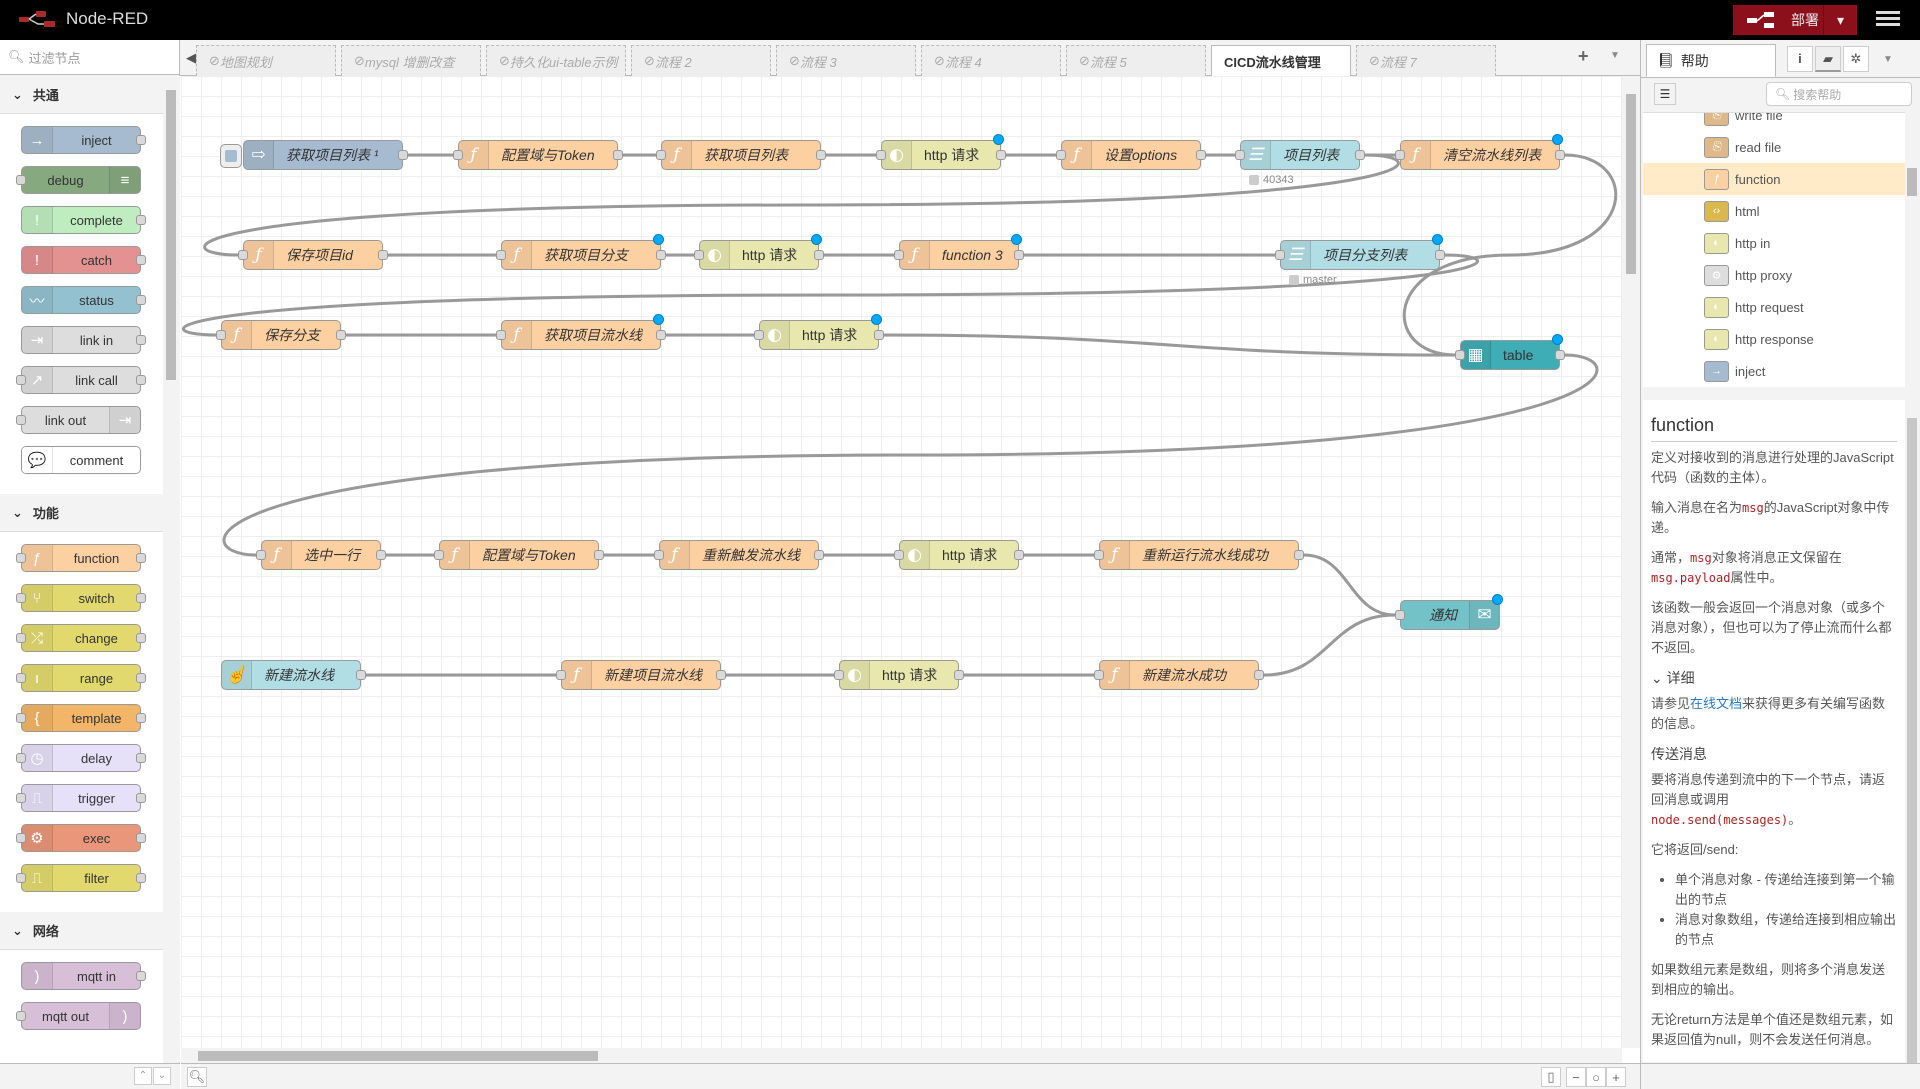  Describe the element at coordinates (81, 558) in the screenshot. I see `palette-node-function: ƒ function` at that location.